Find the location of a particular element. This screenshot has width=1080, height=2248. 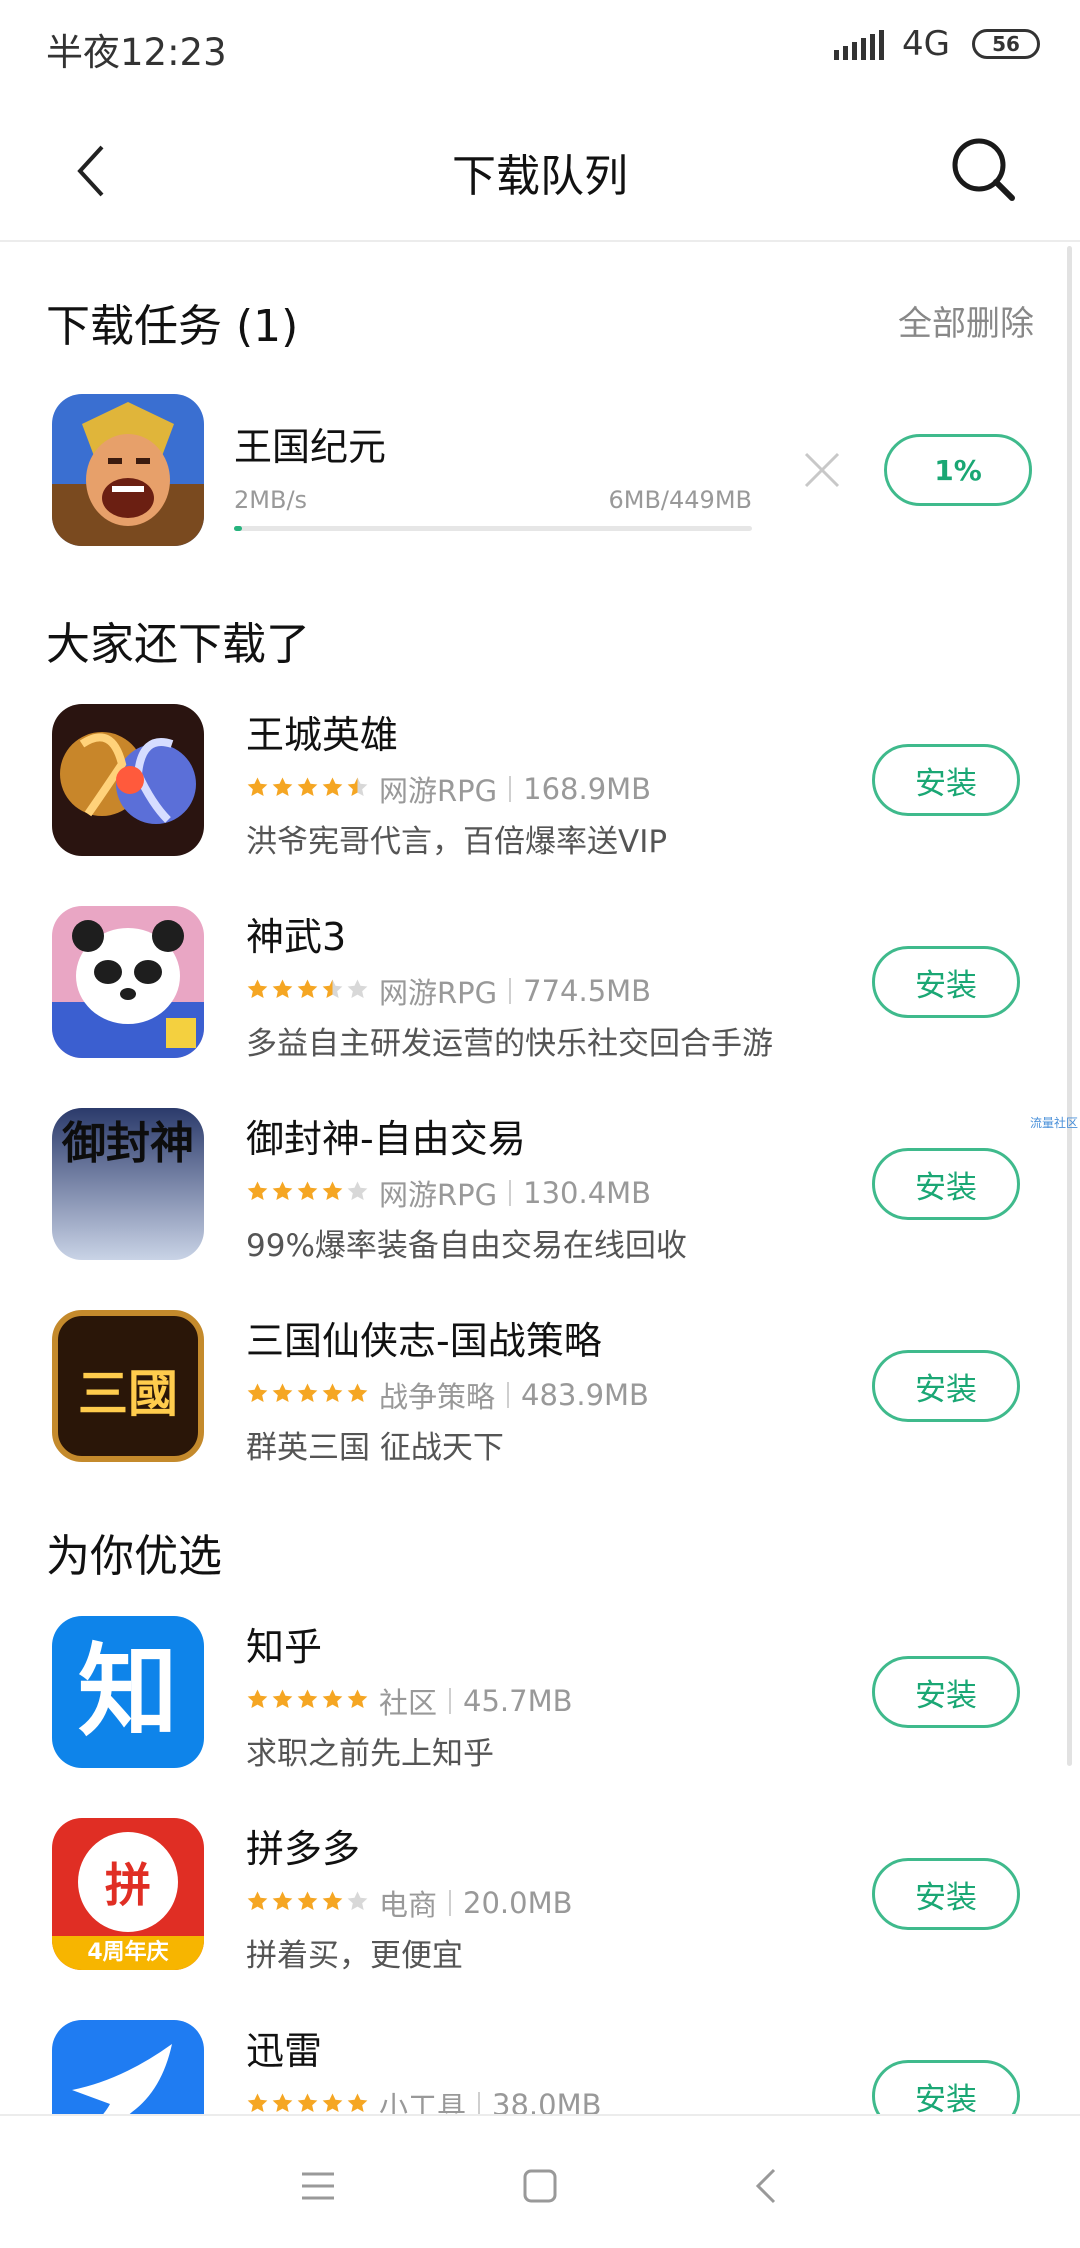

yufengshen-logo: 御封神 is located at coordinates (128, 1143).